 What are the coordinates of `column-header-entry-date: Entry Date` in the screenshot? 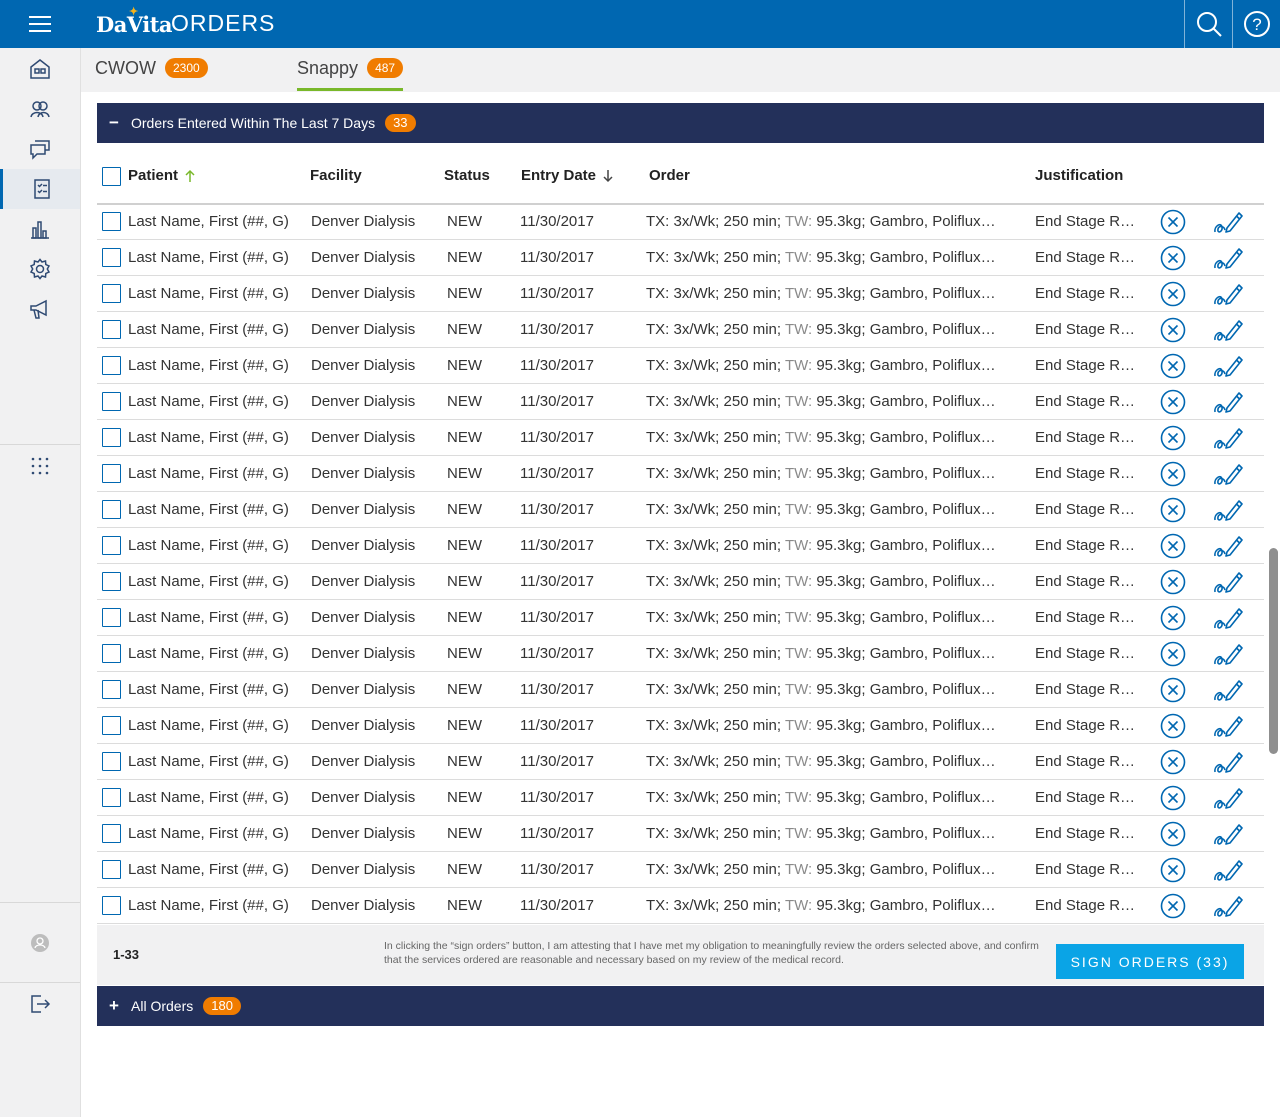 It's located at (567, 175).